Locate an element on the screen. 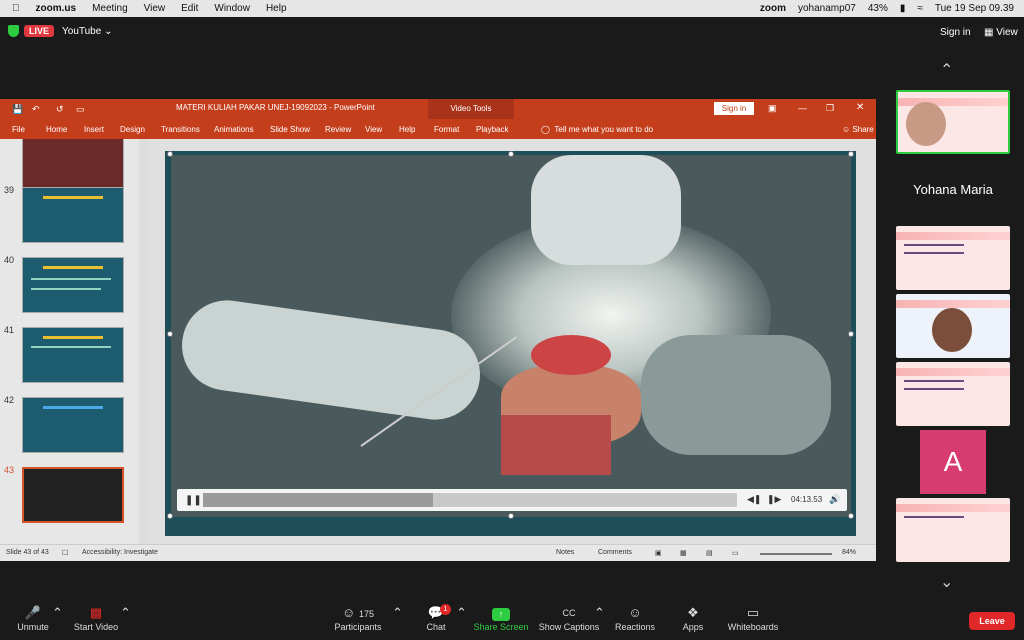  audio-options-chevron: ⌃ is located at coordinates (57, 613).